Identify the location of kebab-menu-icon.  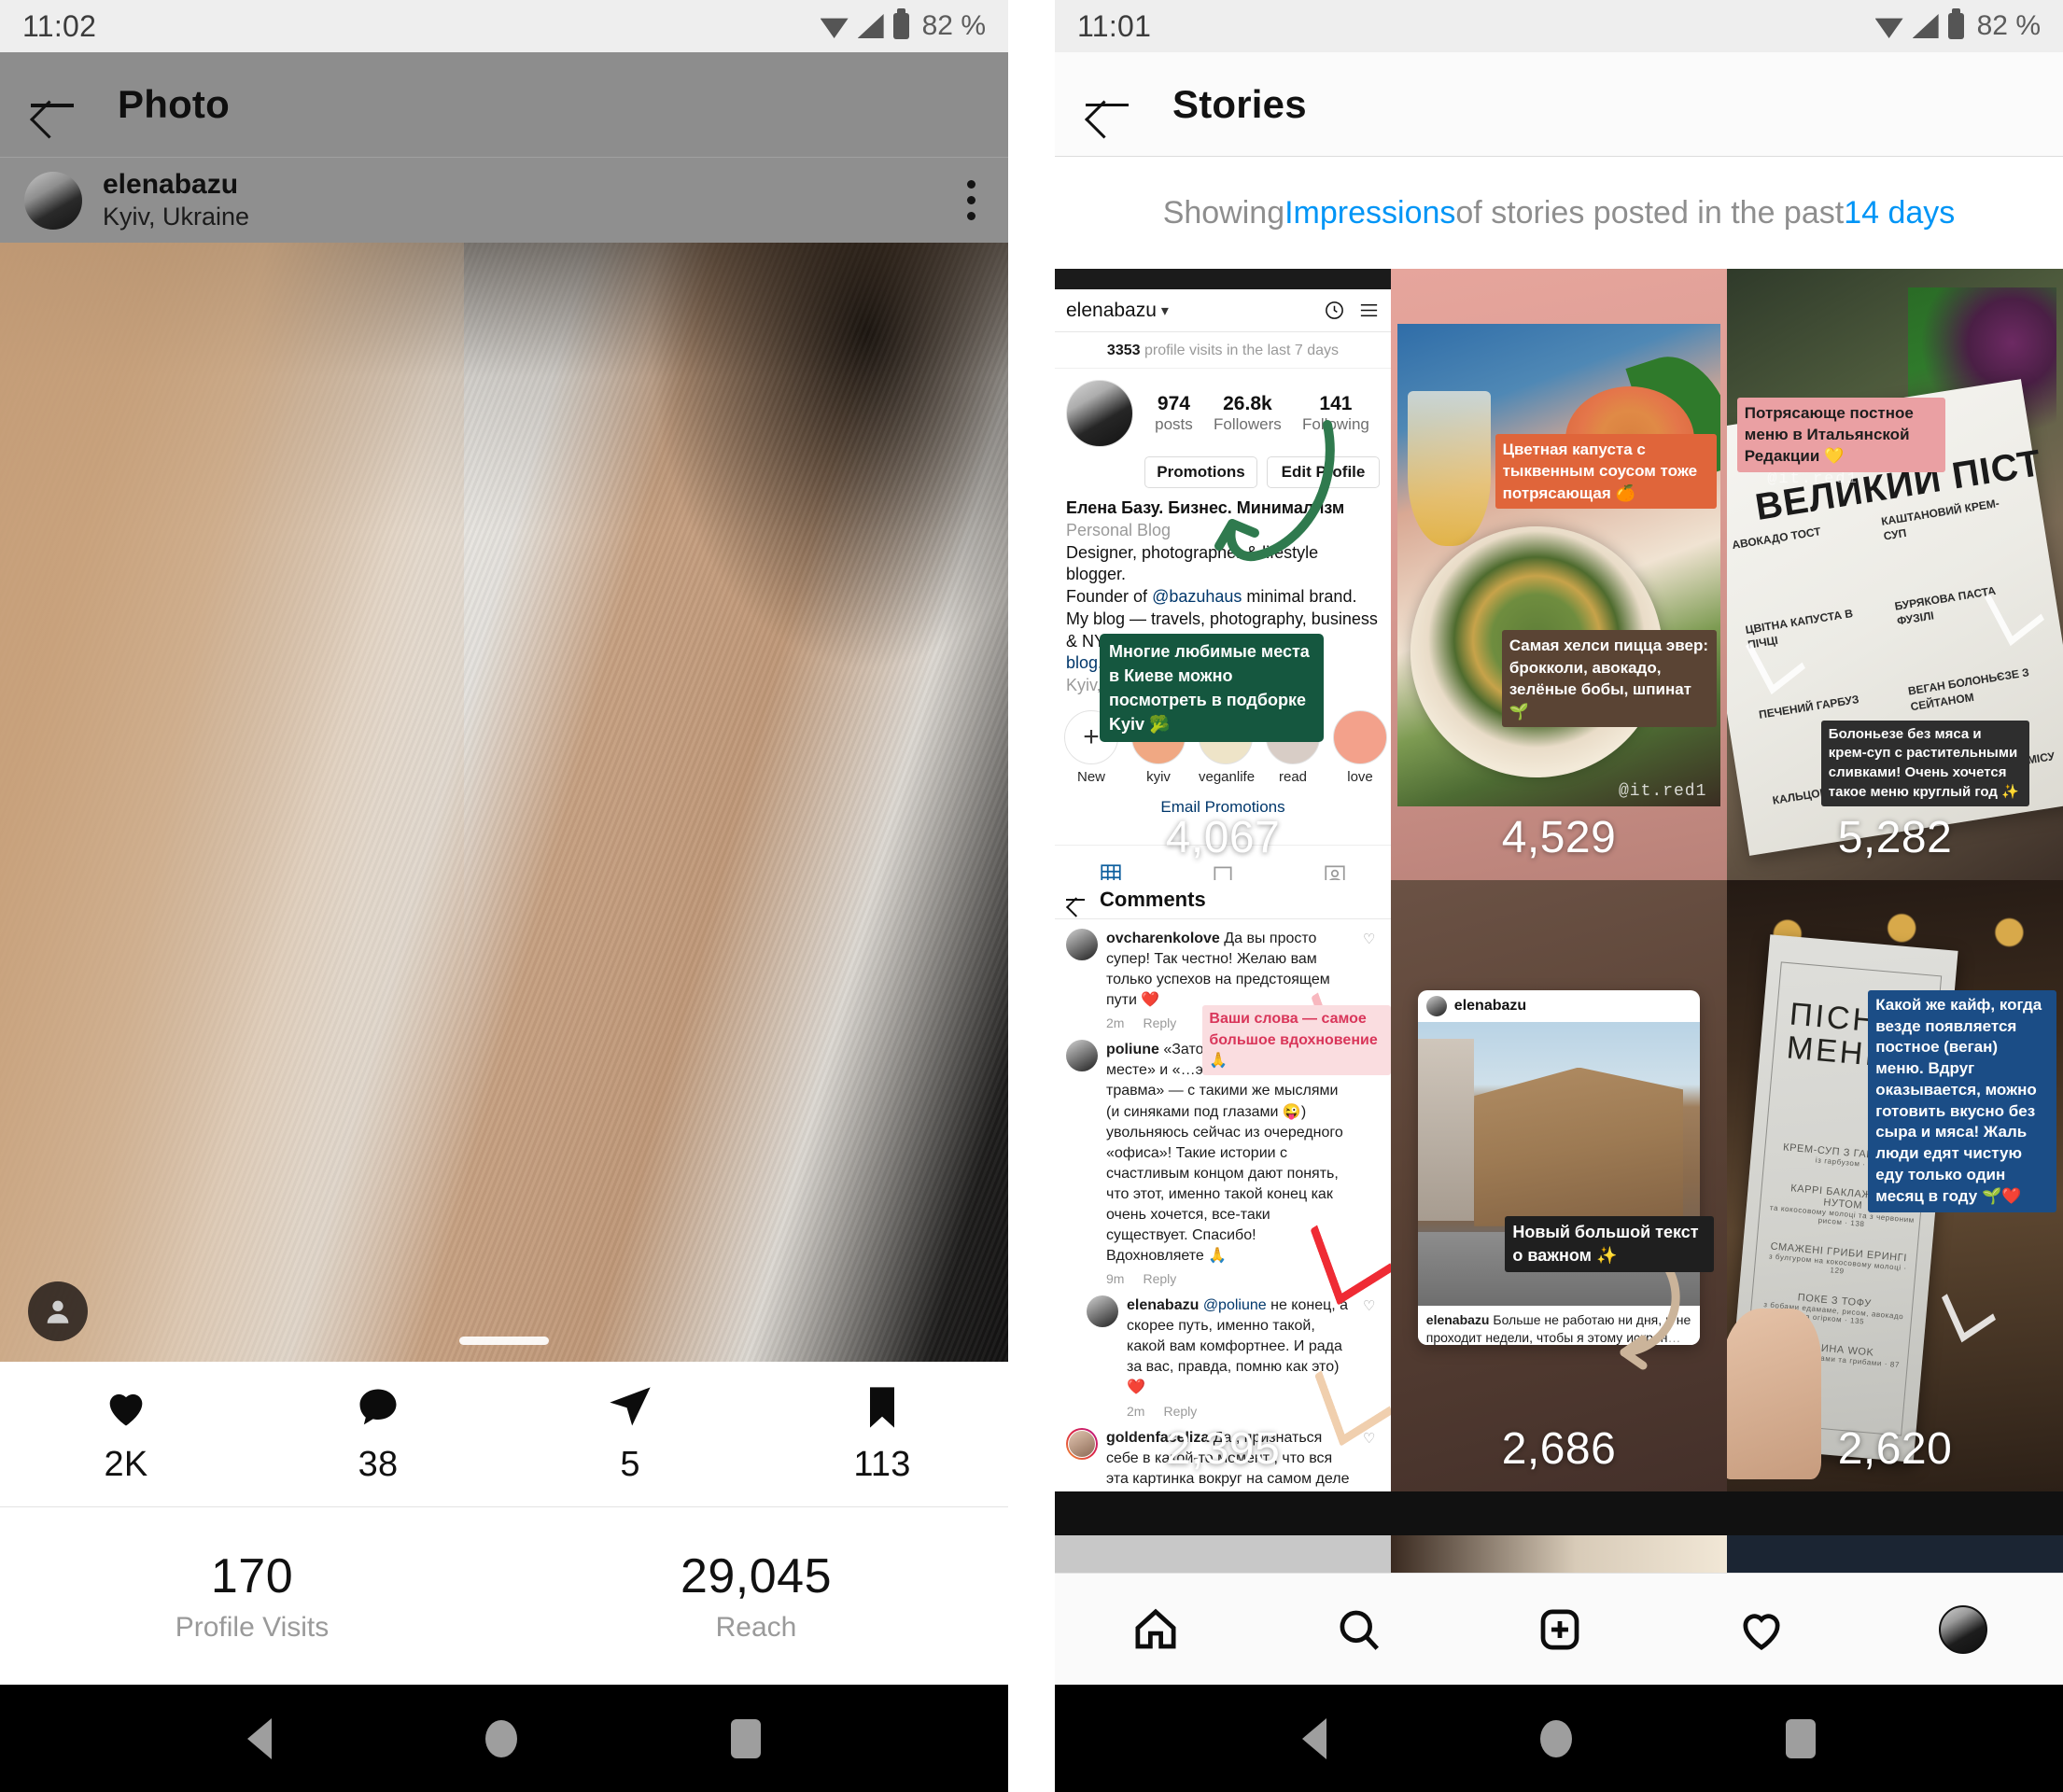
(975, 200).